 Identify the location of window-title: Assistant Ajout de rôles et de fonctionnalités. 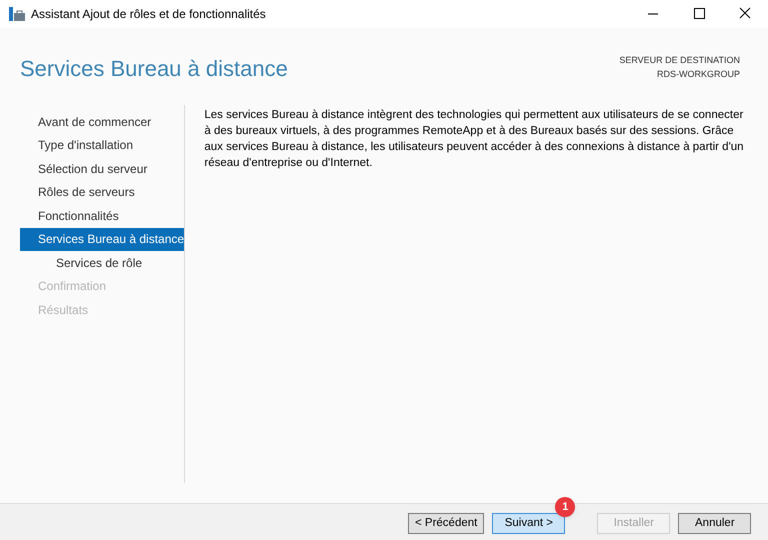
(148, 14).